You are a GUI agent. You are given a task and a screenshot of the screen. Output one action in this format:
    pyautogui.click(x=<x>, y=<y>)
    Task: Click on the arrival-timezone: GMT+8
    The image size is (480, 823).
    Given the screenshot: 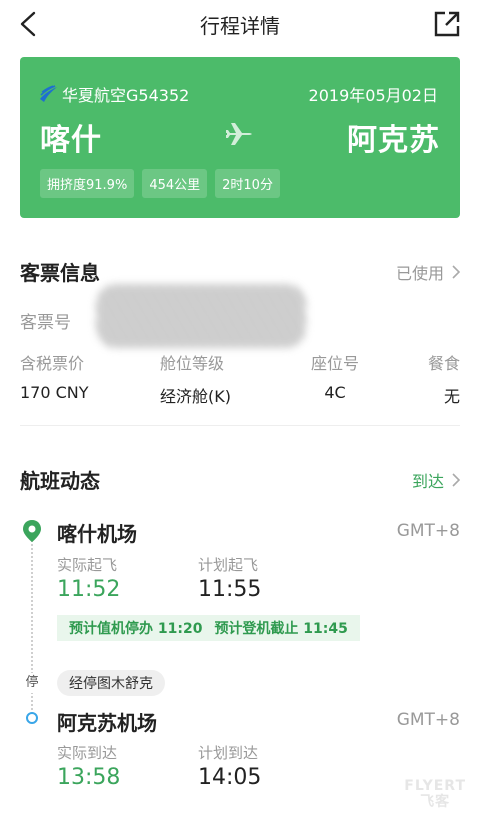 What is the action you would take?
    pyautogui.click(x=428, y=720)
    